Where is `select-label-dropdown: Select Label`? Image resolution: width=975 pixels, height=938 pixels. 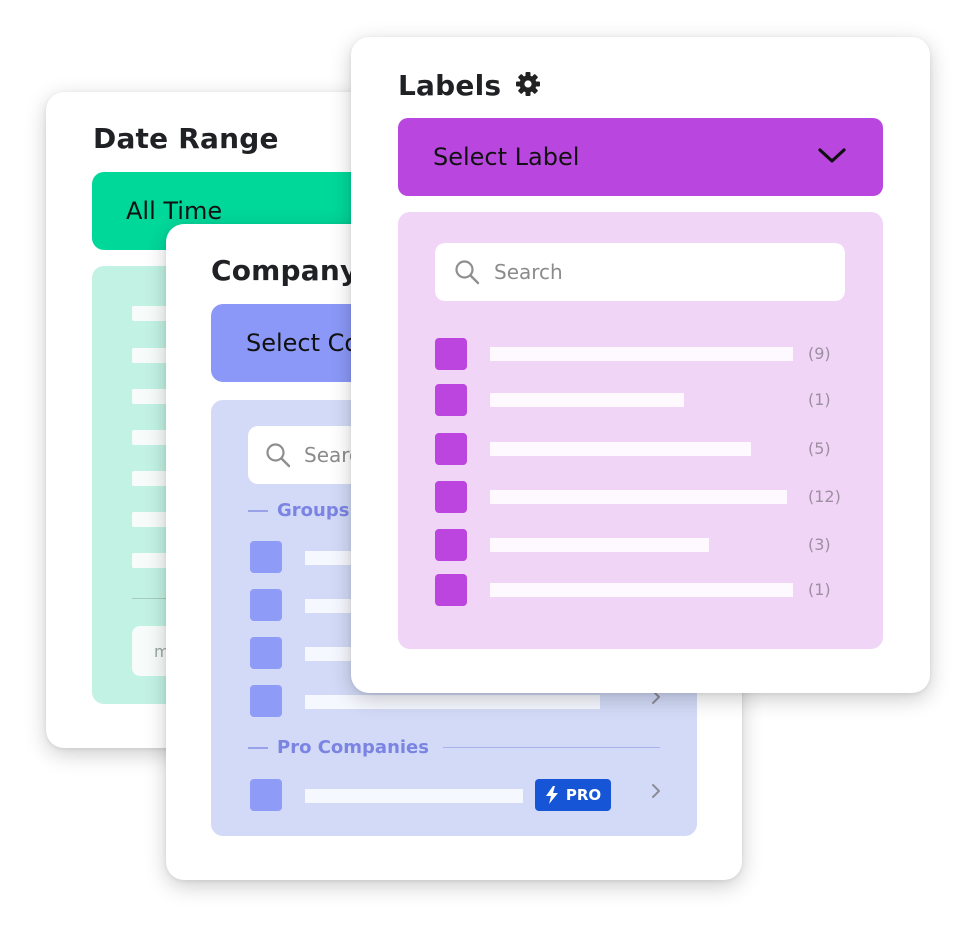 select-label-dropdown: Select Label is located at coordinates (640, 157).